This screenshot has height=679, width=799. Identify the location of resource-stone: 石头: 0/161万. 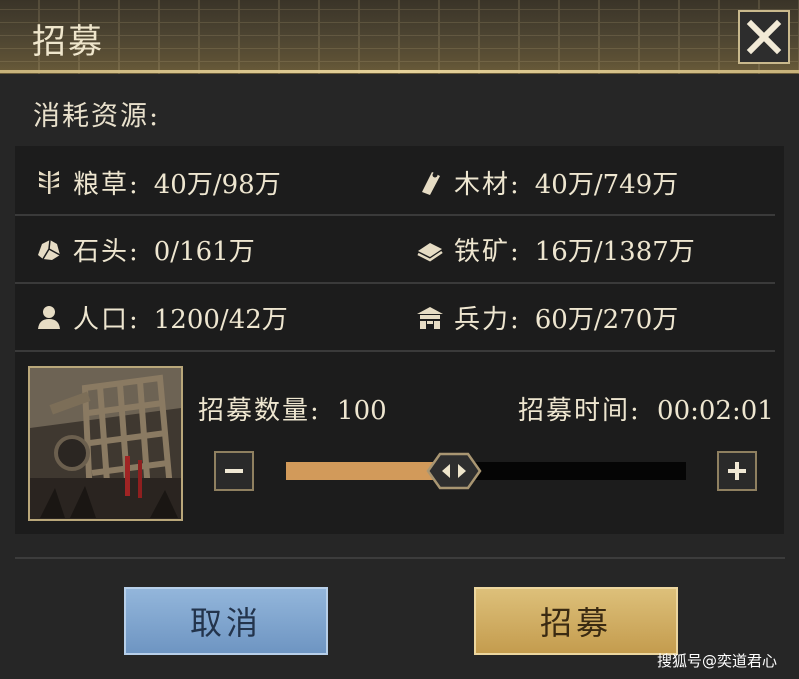
(145, 249).